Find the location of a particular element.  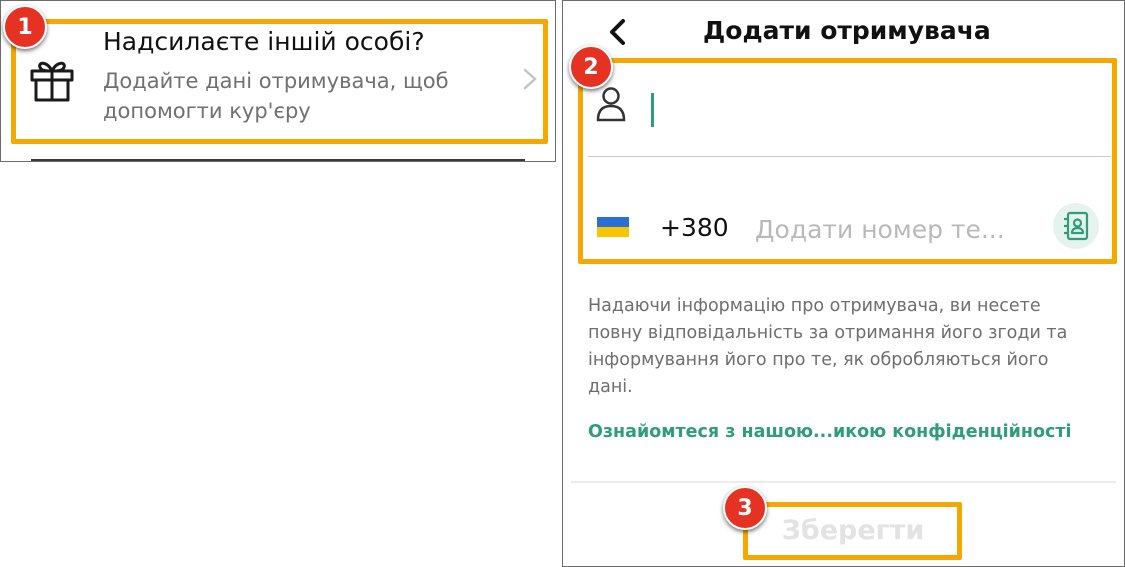

country-code: +380 is located at coordinates (694, 227).